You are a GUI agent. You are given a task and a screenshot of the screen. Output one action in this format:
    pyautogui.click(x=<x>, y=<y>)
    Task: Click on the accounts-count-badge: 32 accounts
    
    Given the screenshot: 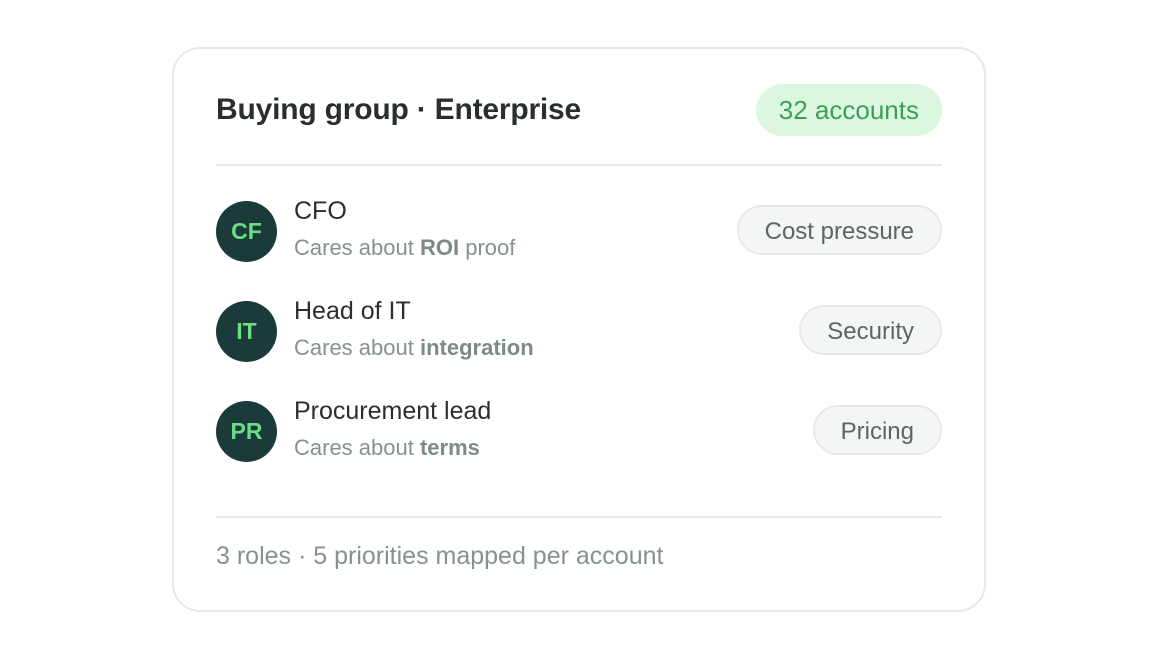 What is the action you would take?
    pyautogui.click(x=848, y=110)
    